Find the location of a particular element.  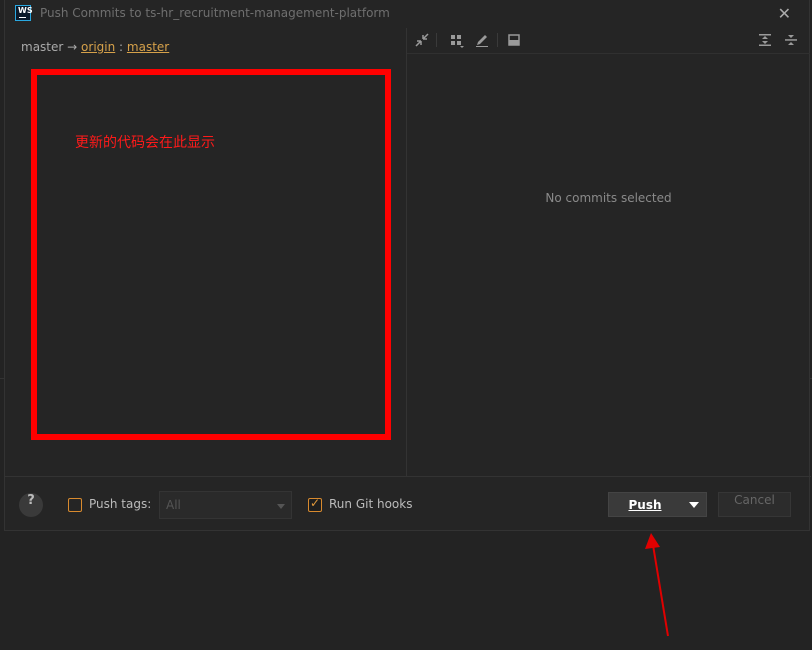

push-tags-checkbox is located at coordinates (75, 505).